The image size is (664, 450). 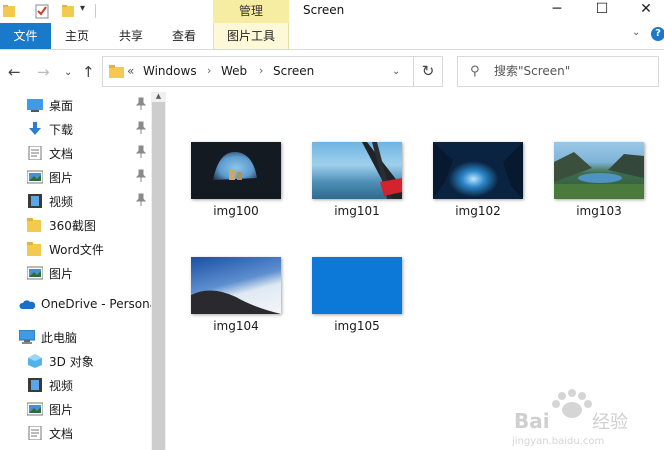 What do you see at coordinates (75, 105) in the screenshot?
I see `sidebar-item-desktop: 桌面` at bounding box center [75, 105].